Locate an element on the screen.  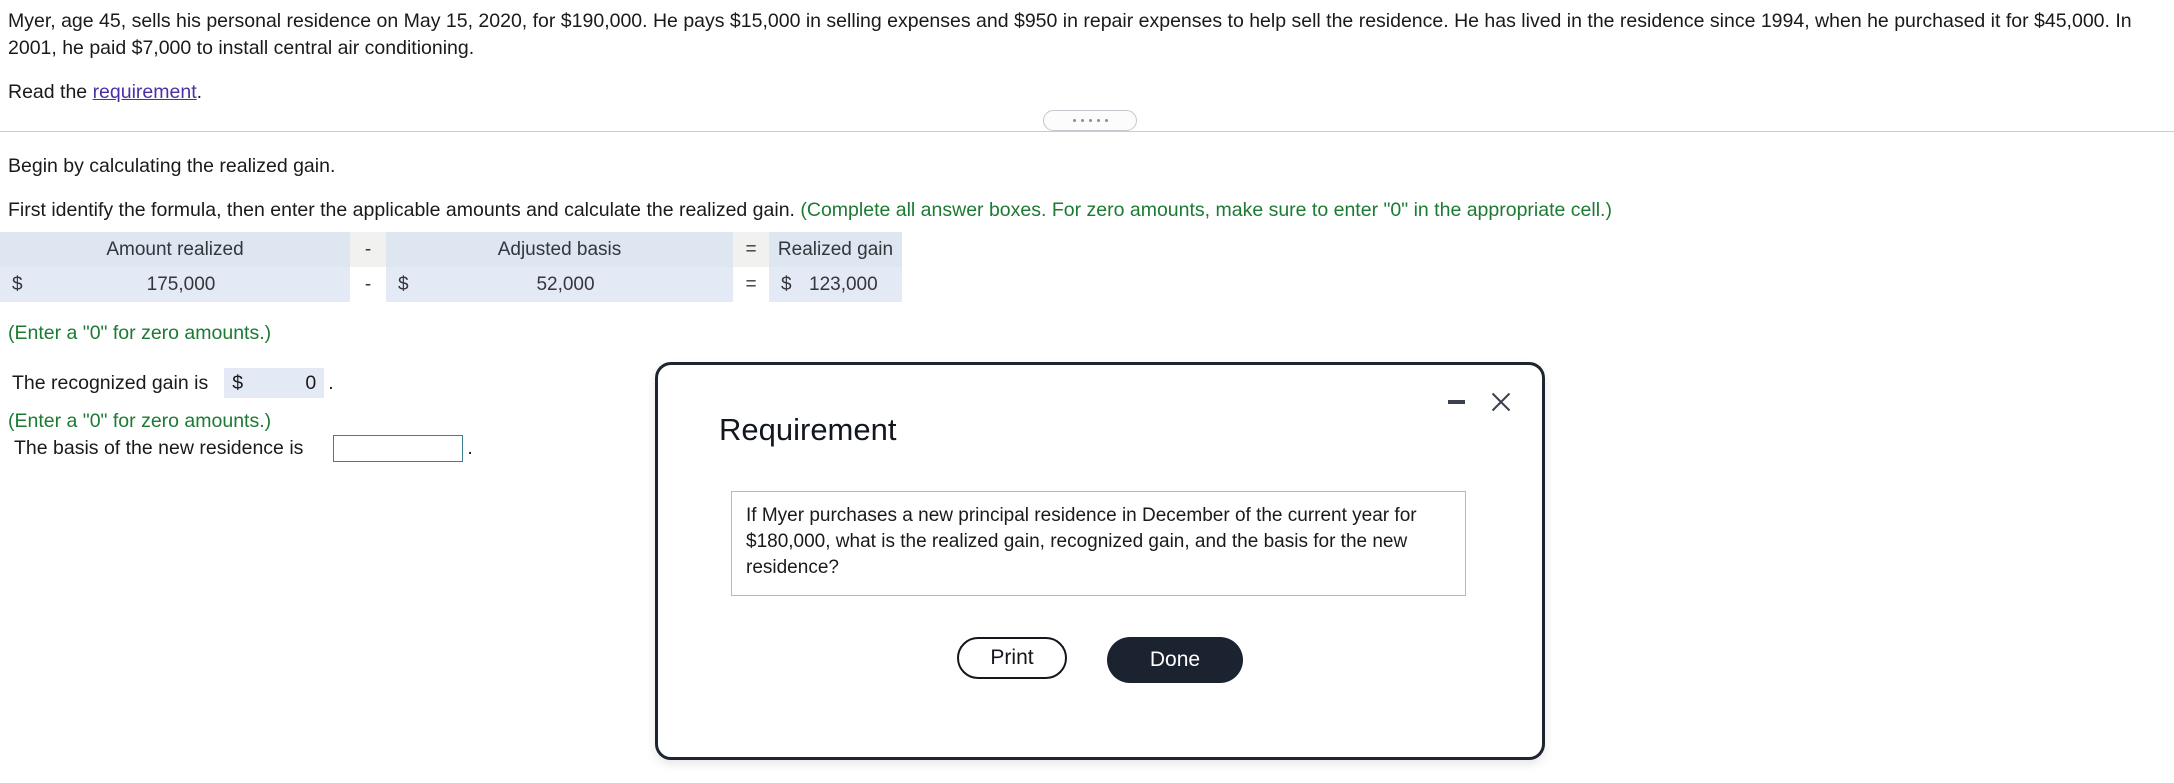
close-icon is located at coordinates (1501, 402).